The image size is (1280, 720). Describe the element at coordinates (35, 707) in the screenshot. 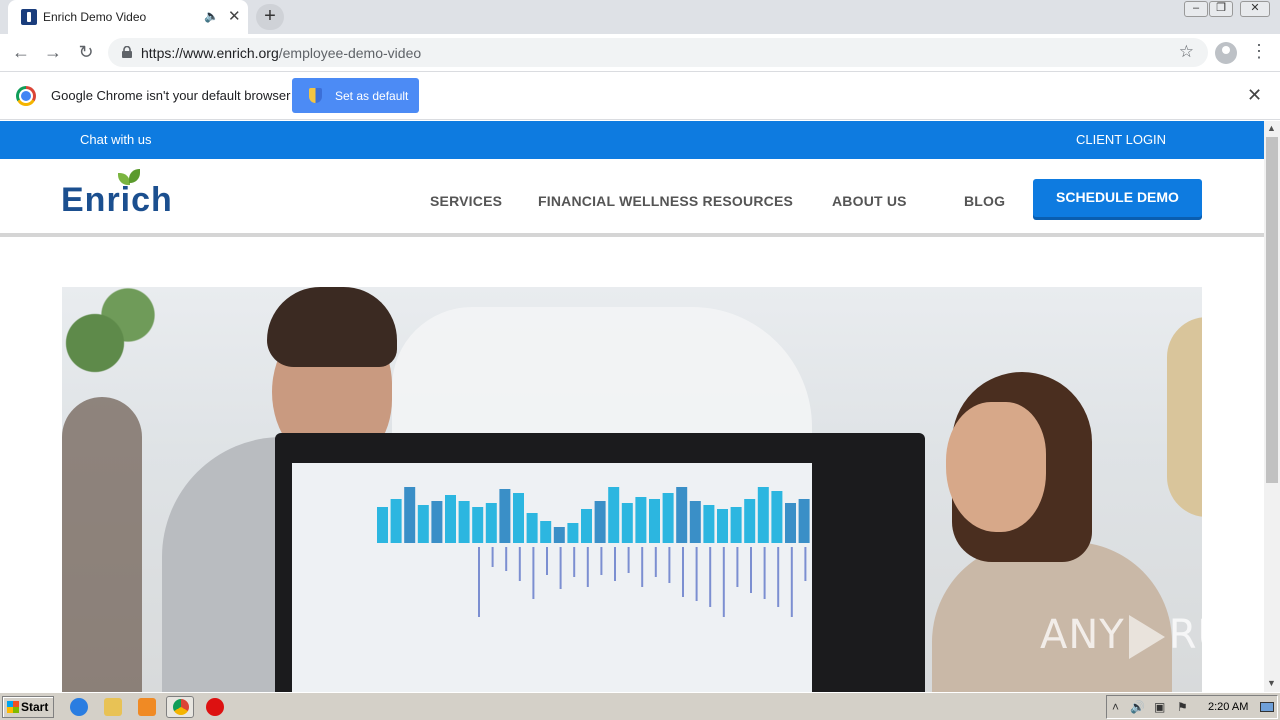

I see `start-label: Start` at that location.